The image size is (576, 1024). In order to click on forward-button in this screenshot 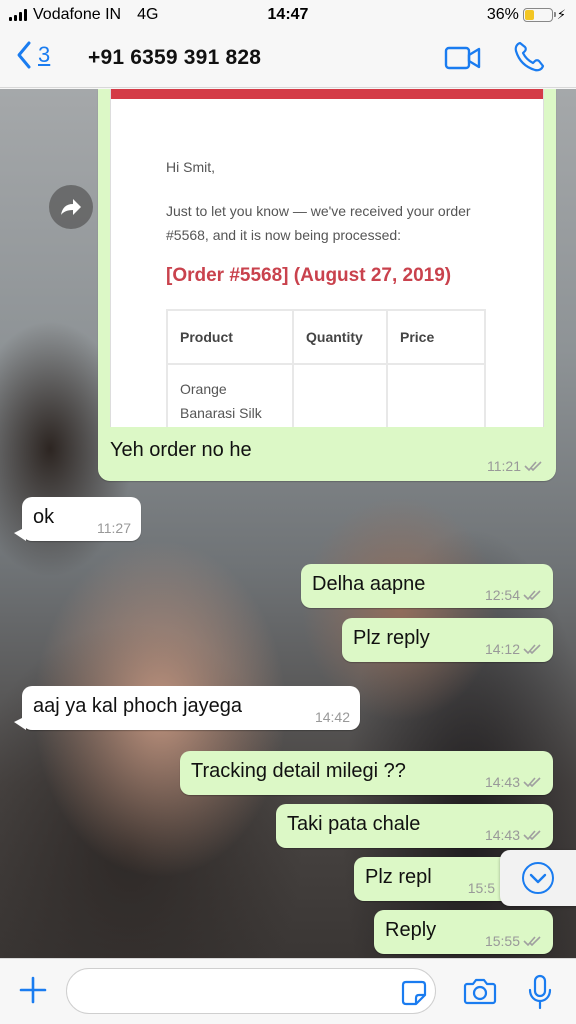, I will do `click(71, 207)`.